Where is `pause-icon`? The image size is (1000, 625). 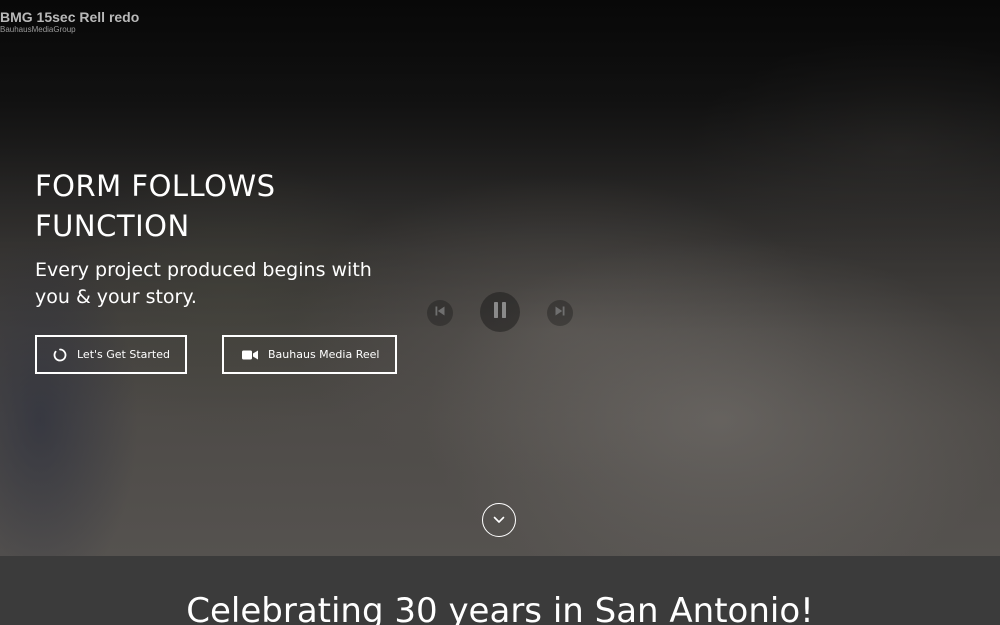
pause-icon is located at coordinates (500, 312).